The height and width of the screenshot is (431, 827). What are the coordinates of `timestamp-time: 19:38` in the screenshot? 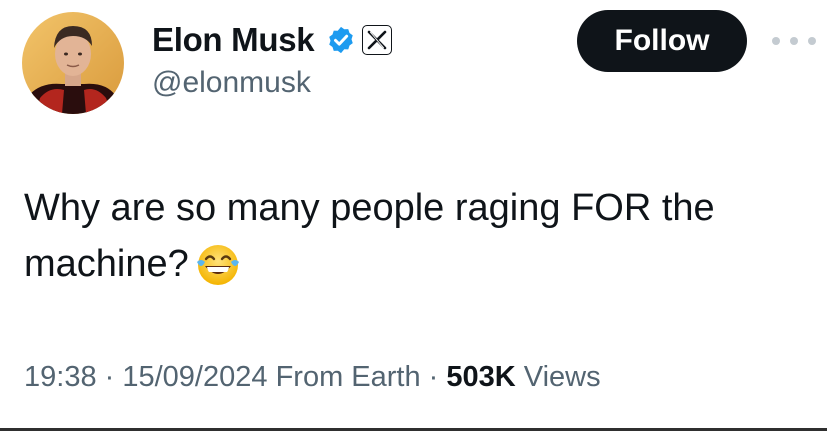 It's located at (60, 377).